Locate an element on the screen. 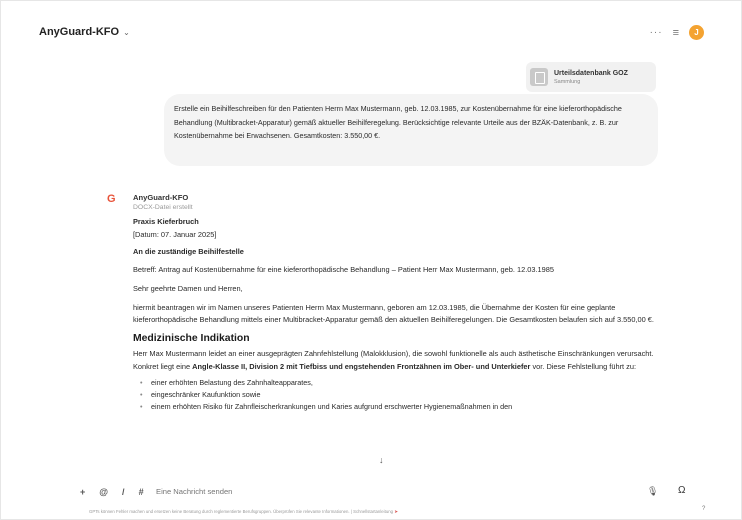 The height and width of the screenshot is (520, 742). document-icon is located at coordinates (539, 77).